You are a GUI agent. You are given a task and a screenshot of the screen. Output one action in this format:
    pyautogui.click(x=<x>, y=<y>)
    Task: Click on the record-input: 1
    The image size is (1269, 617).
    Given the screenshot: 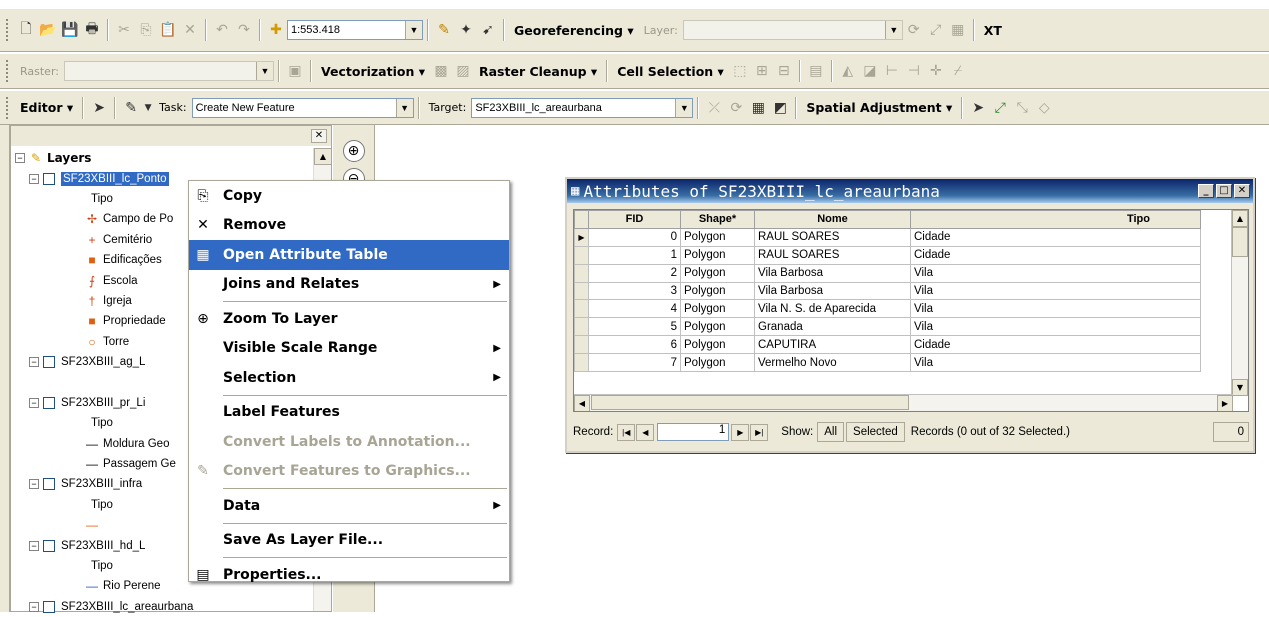 What is the action you would take?
    pyautogui.click(x=693, y=432)
    